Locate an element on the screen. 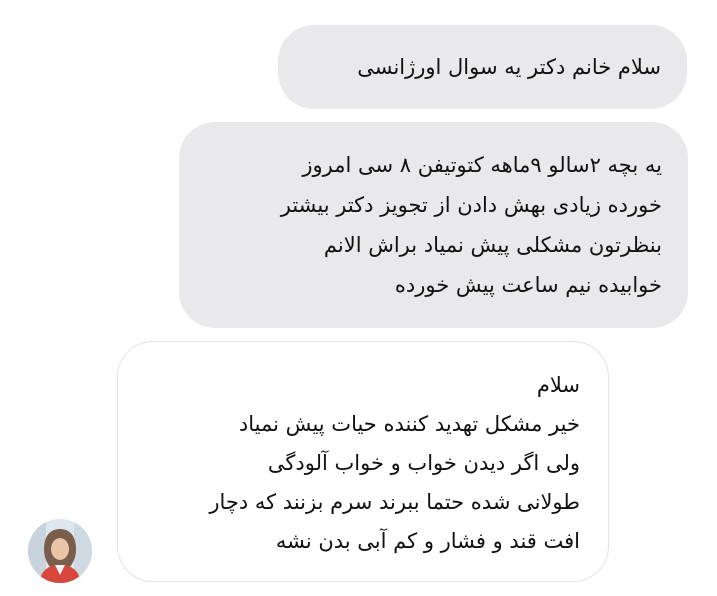  message-text-line: ولی اگر دیدن خواب و خواب آلودگی is located at coordinates (423, 463).